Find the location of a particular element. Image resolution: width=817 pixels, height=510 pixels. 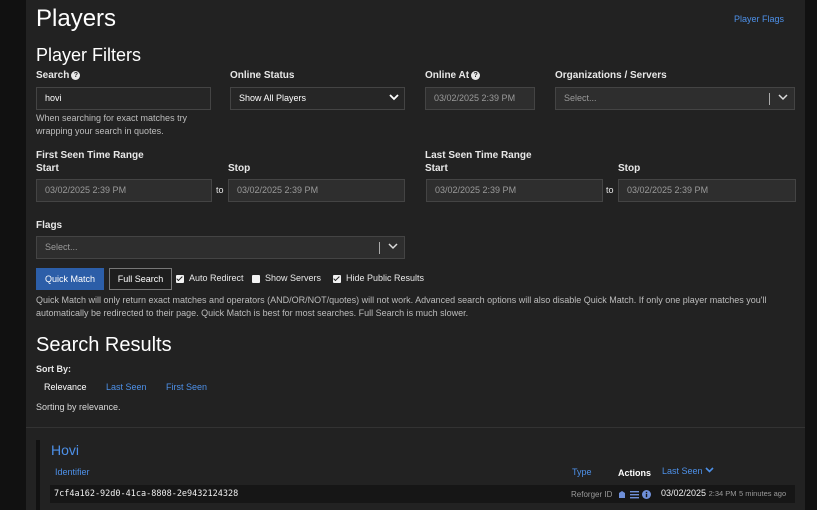

player-identifier: 7cf4a162-92d0-41ca-8808-2e9432124328 is located at coordinates (146, 494).